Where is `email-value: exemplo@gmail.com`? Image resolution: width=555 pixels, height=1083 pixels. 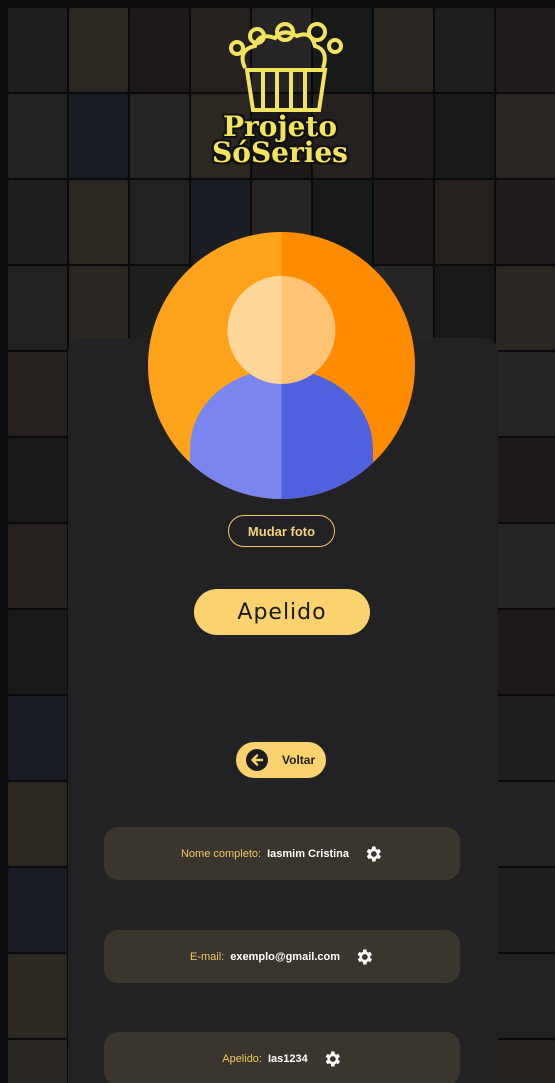 email-value: exemplo@gmail.com is located at coordinates (285, 956).